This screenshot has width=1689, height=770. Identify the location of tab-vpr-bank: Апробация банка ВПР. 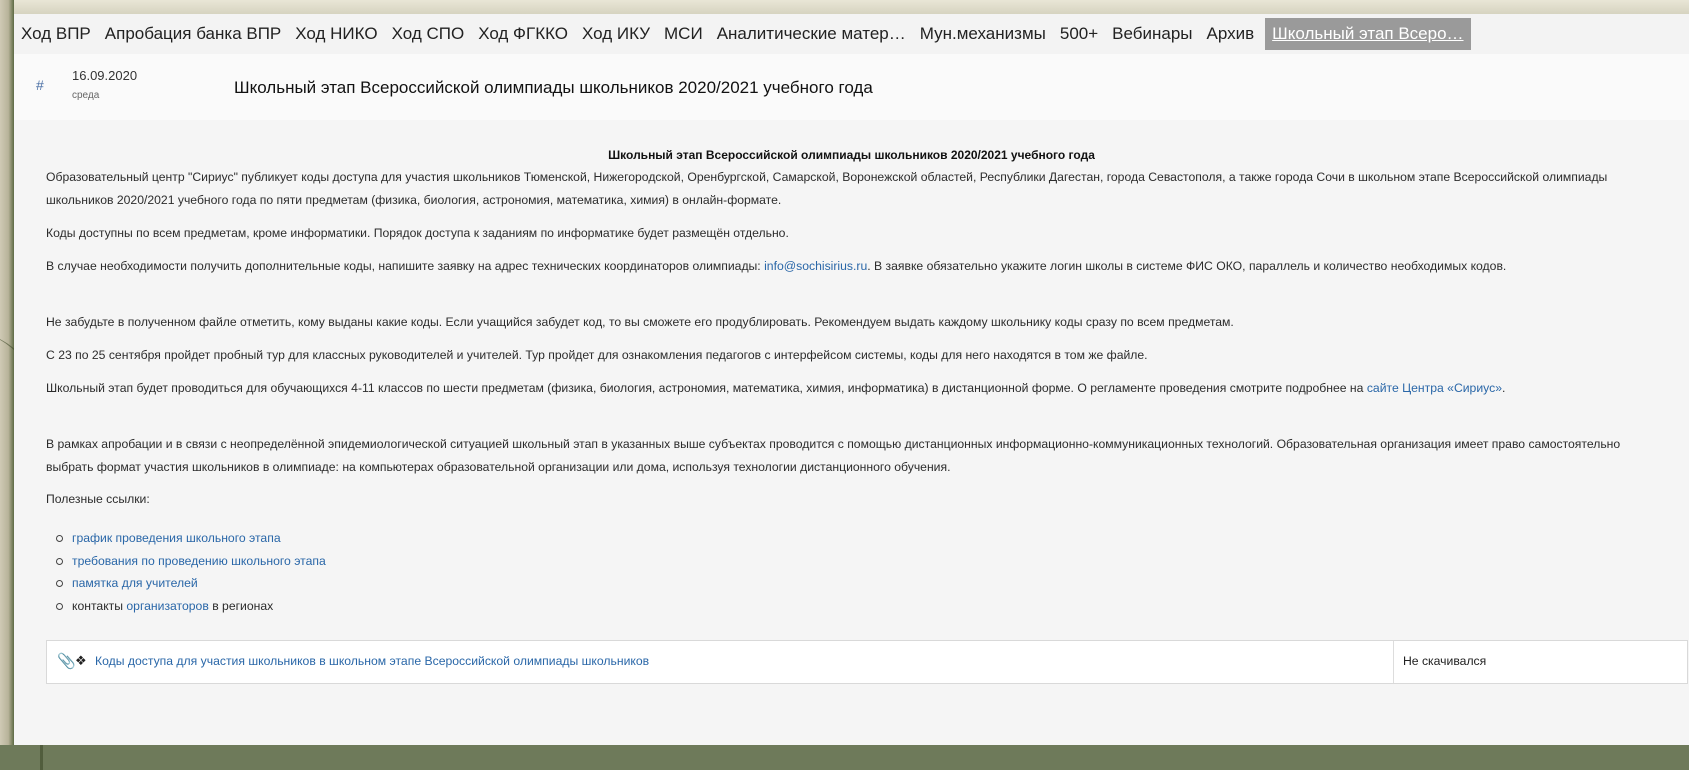
(193, 34).